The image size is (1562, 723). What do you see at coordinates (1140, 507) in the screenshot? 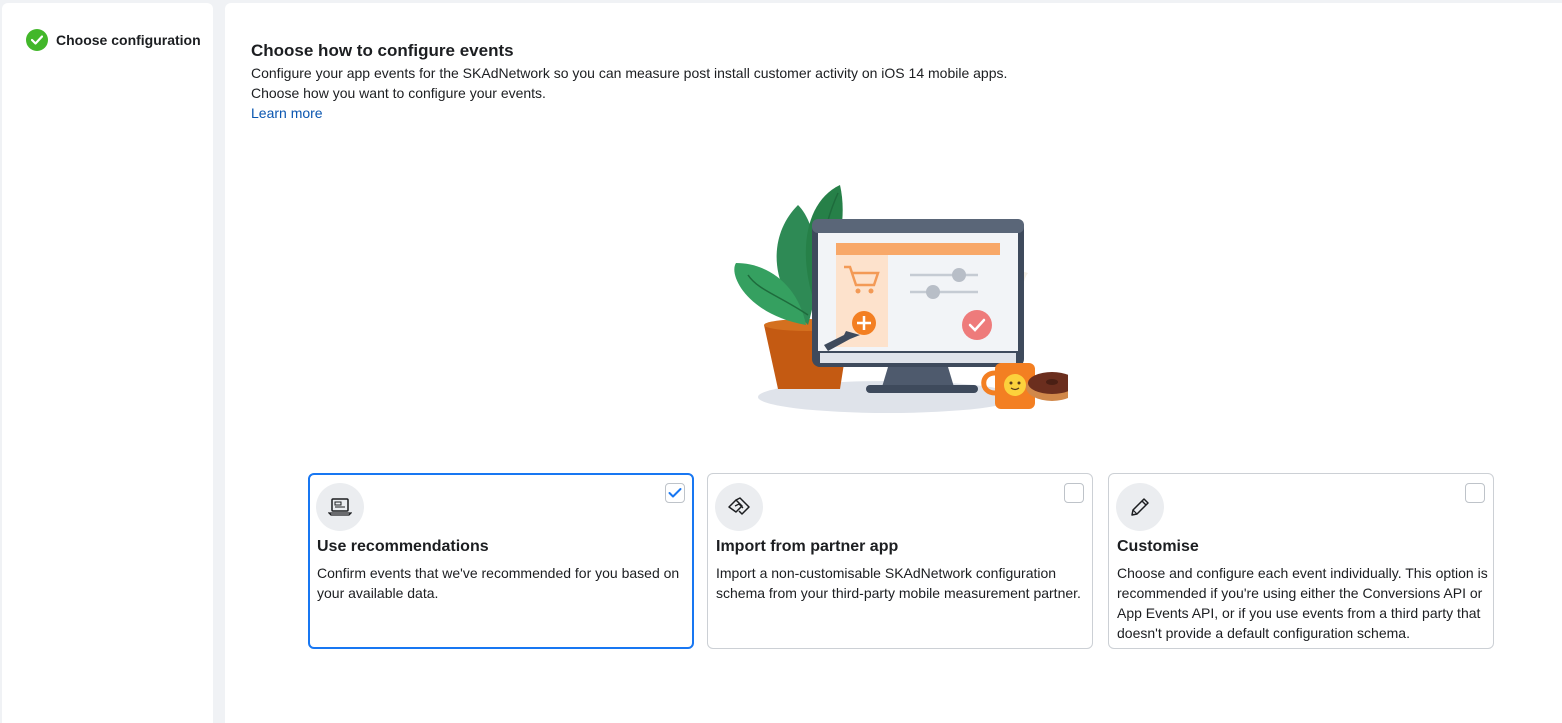
I see `pencil-icon` at bounding box center [1140, 507].